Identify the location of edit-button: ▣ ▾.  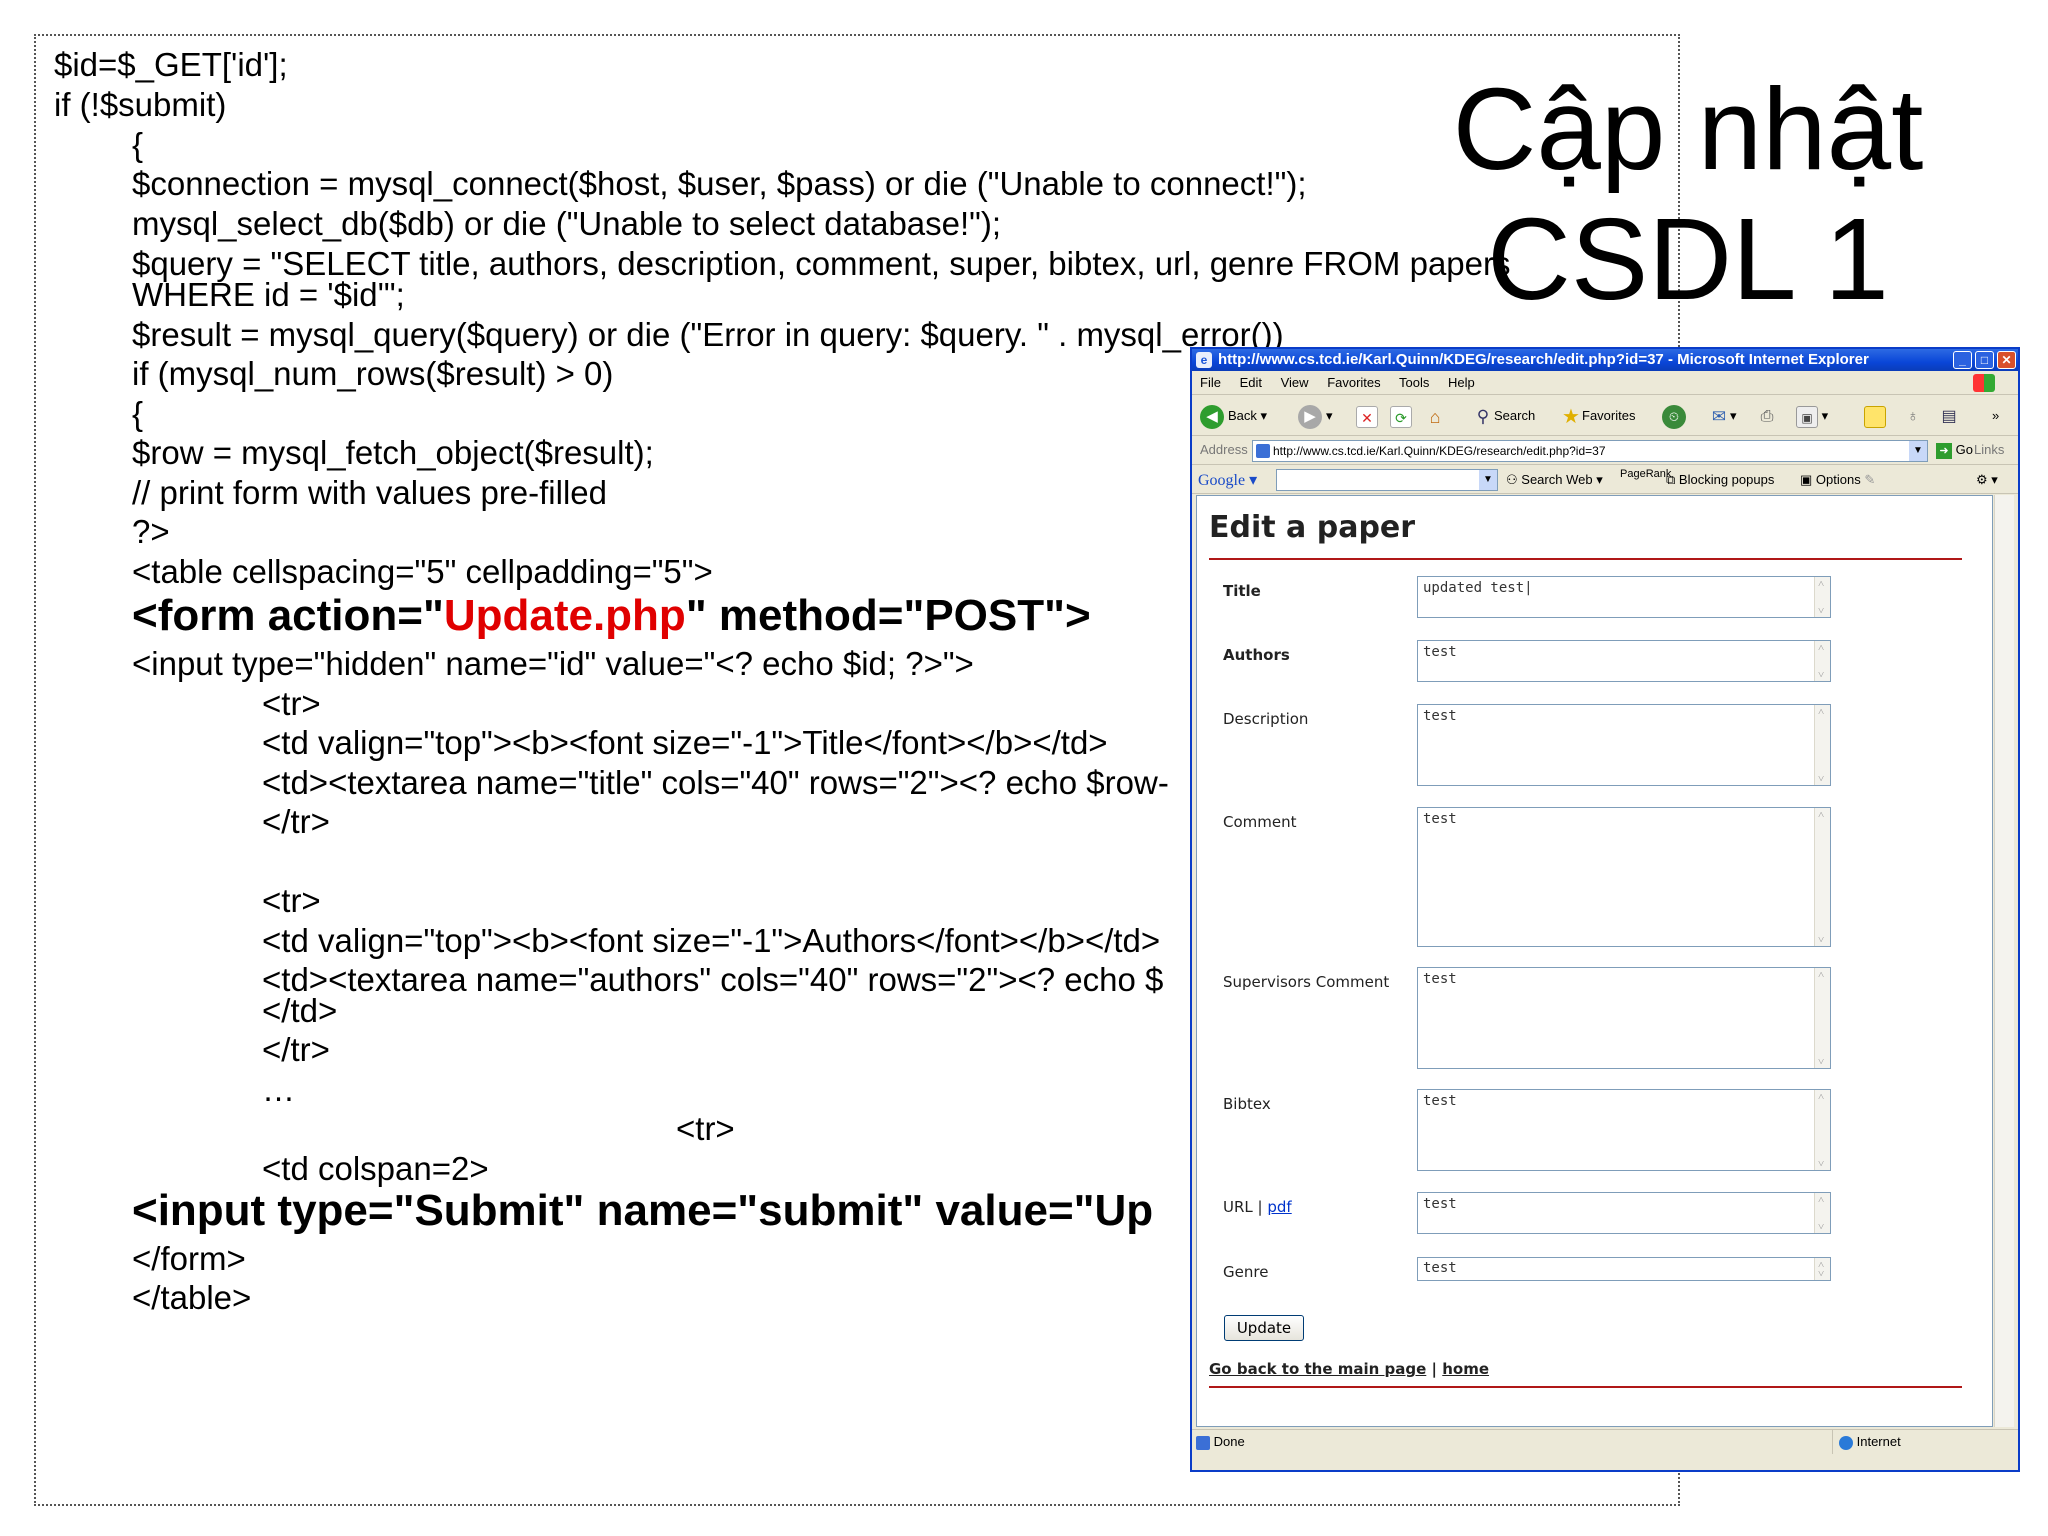
(1812, 416).